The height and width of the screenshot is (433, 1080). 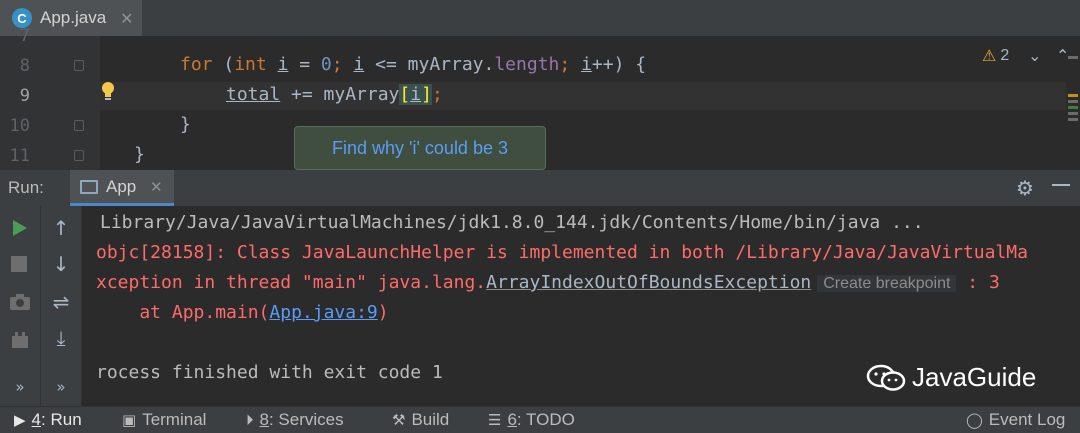 I want to click on console-text: at App.main(, so click(x=183, y=312).